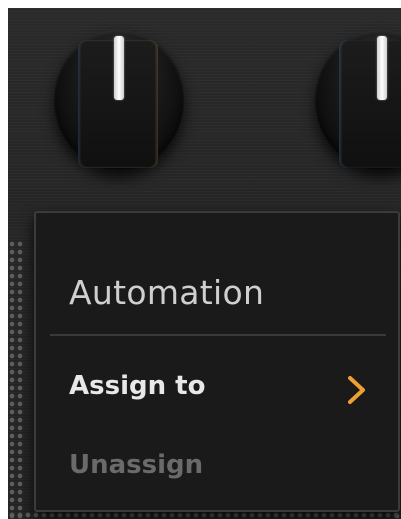 Image resolution: width=401 pixels, height=519 pixels. I want to click on rotary-knob-left, so click(119, 100).